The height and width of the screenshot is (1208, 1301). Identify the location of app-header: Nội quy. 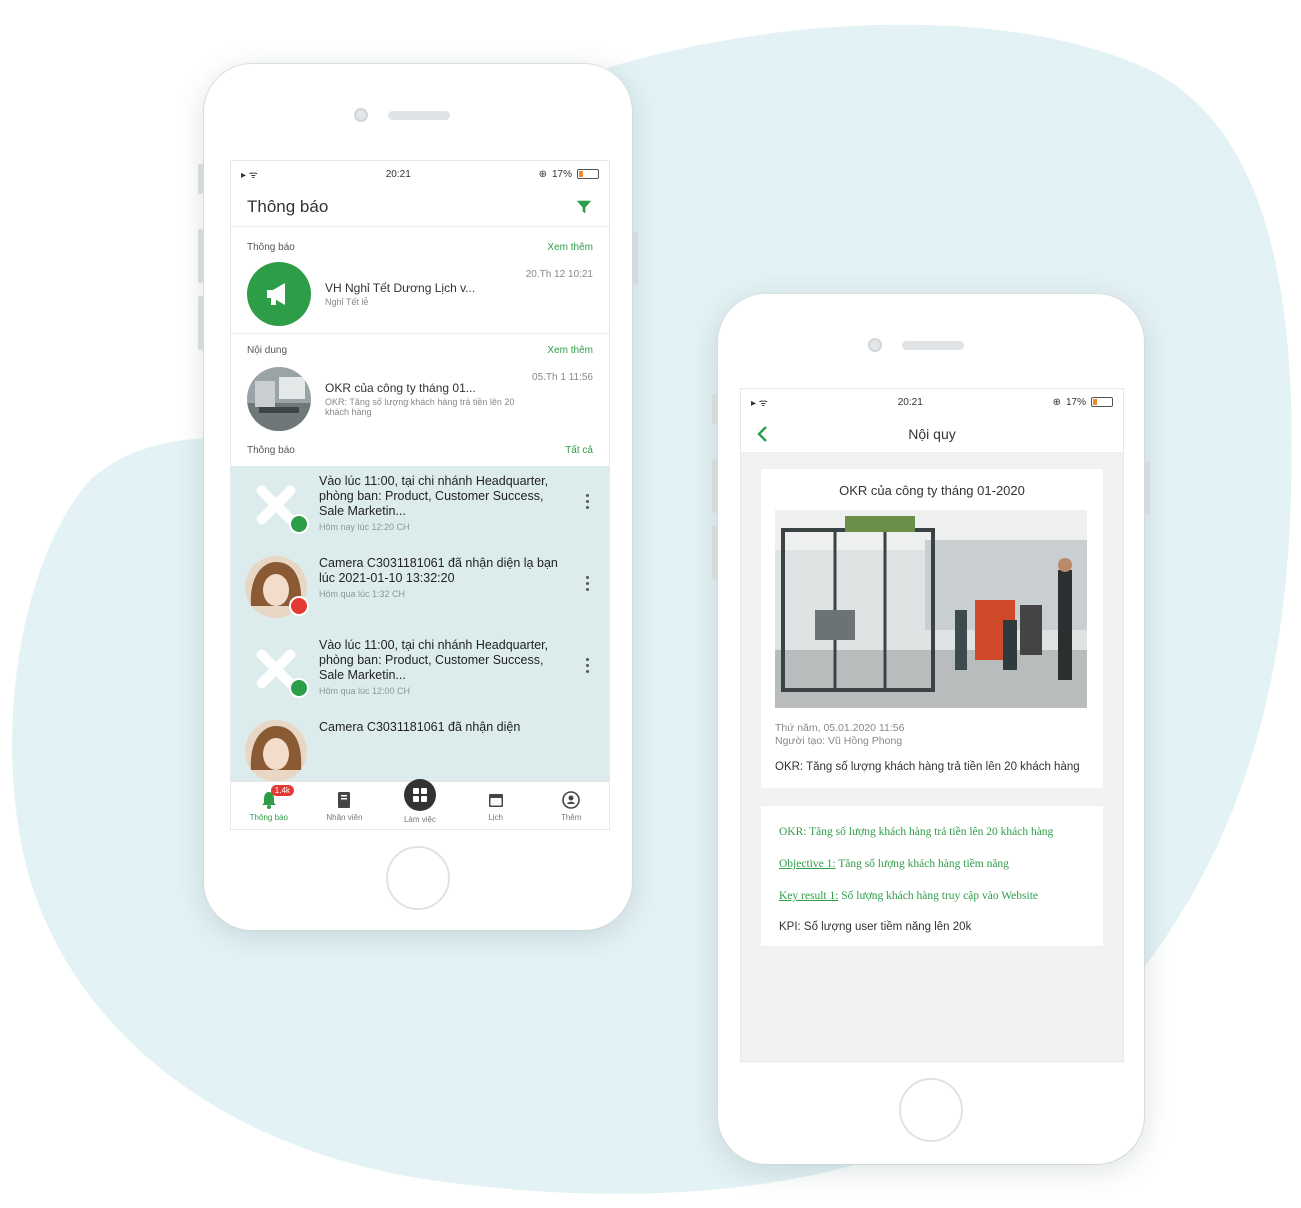
(932, 434).